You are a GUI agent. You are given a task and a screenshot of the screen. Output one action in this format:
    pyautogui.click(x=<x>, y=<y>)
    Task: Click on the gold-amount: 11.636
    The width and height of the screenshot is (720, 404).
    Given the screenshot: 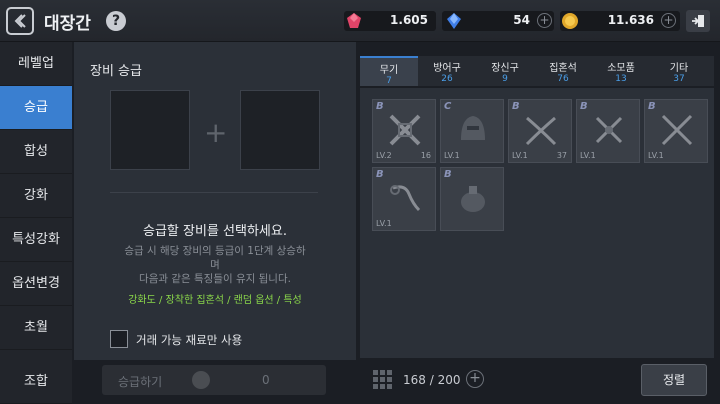 What is the action you would take?
    pyautogui.click(x=630, y=20)
    